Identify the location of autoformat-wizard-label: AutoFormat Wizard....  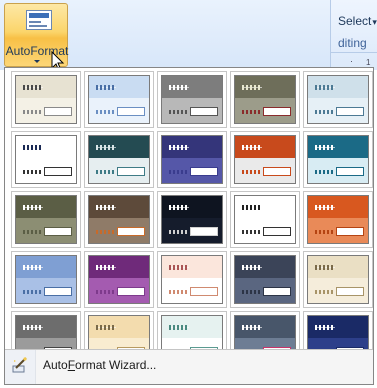
(100, 365).